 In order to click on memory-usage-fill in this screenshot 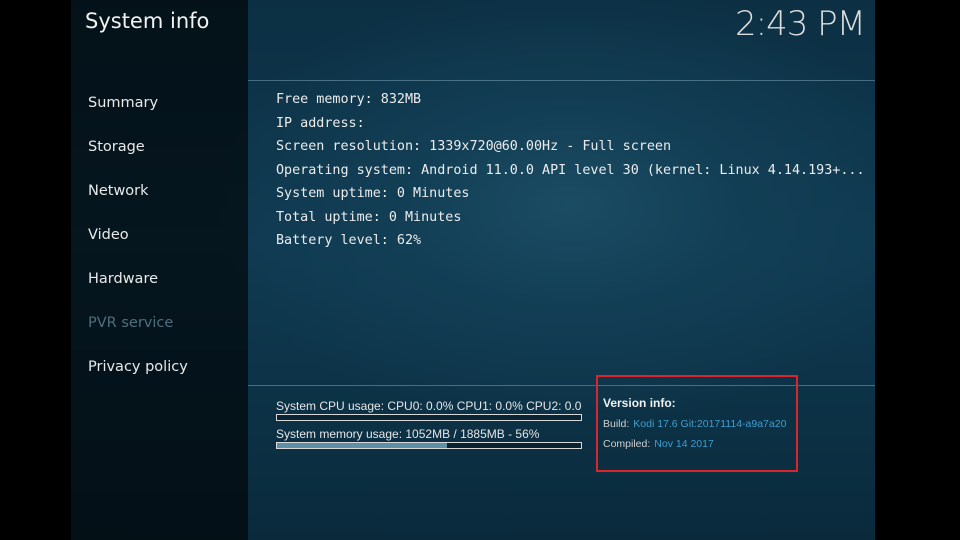, I will do `click(362, 445)`.